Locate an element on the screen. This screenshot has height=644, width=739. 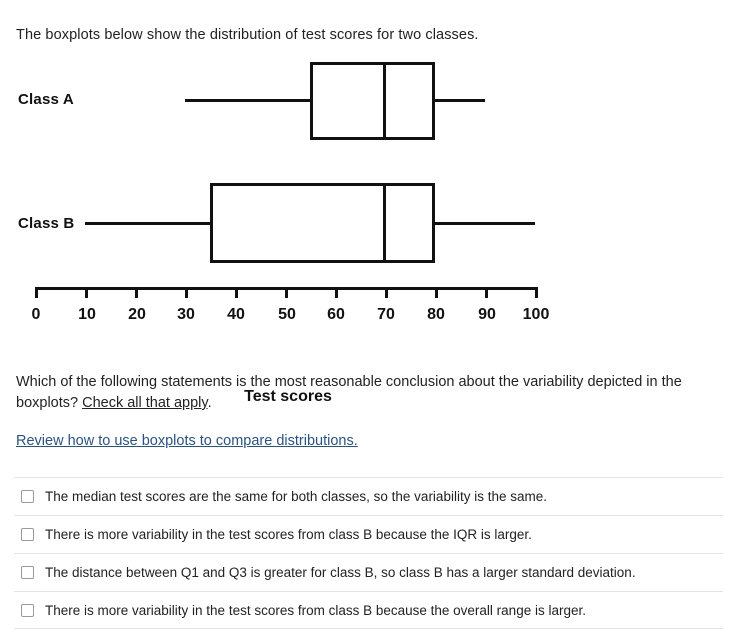
axis-label-70: 70 is located at coordinates (386, 314).